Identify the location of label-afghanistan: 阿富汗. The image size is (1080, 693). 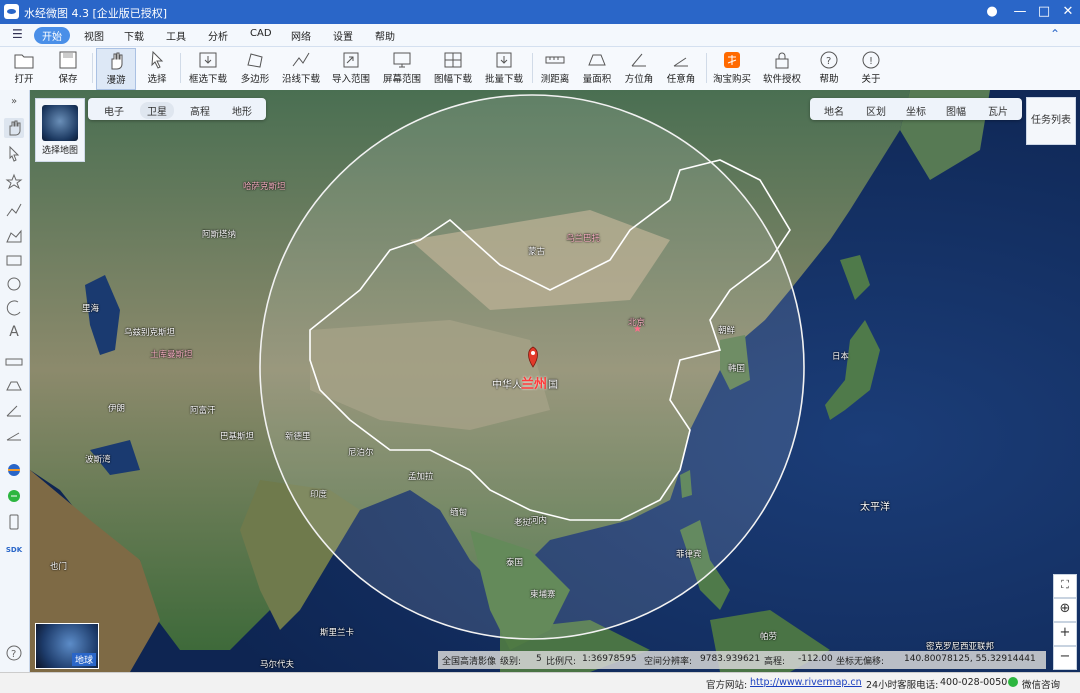
(203, 411).